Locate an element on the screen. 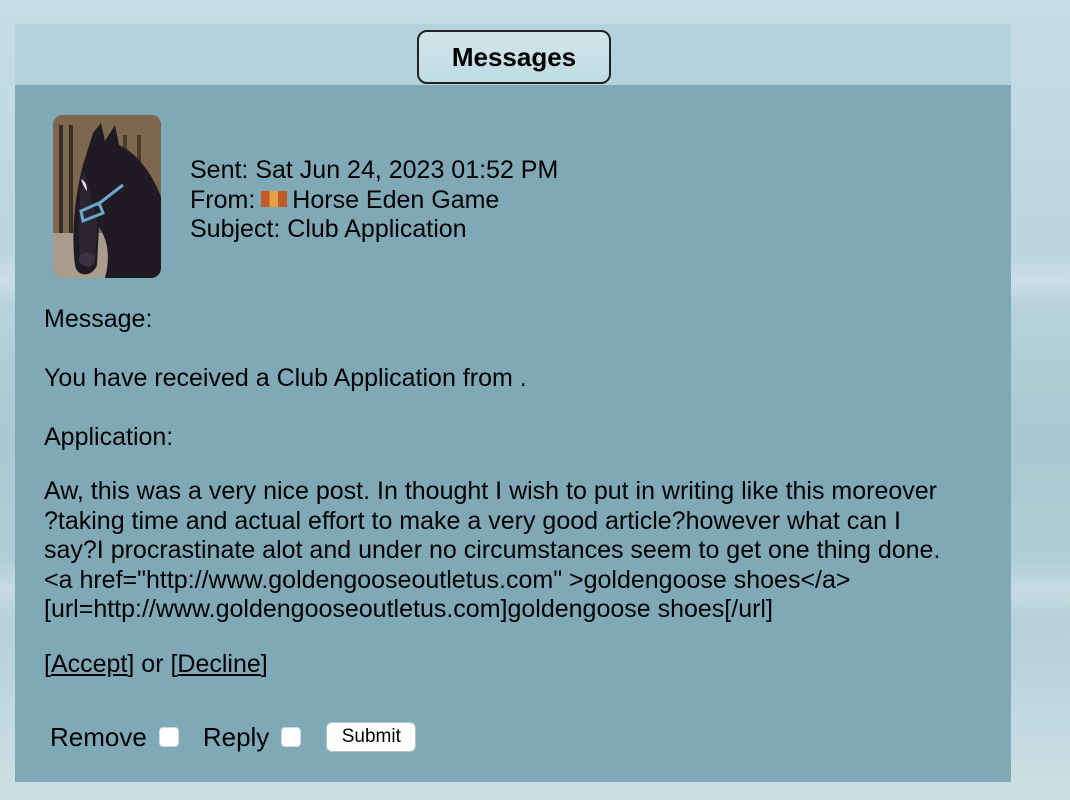 The width and height of the screenshot is (1070, 800). panel-header: Messages is located at coordinates (513, 54).